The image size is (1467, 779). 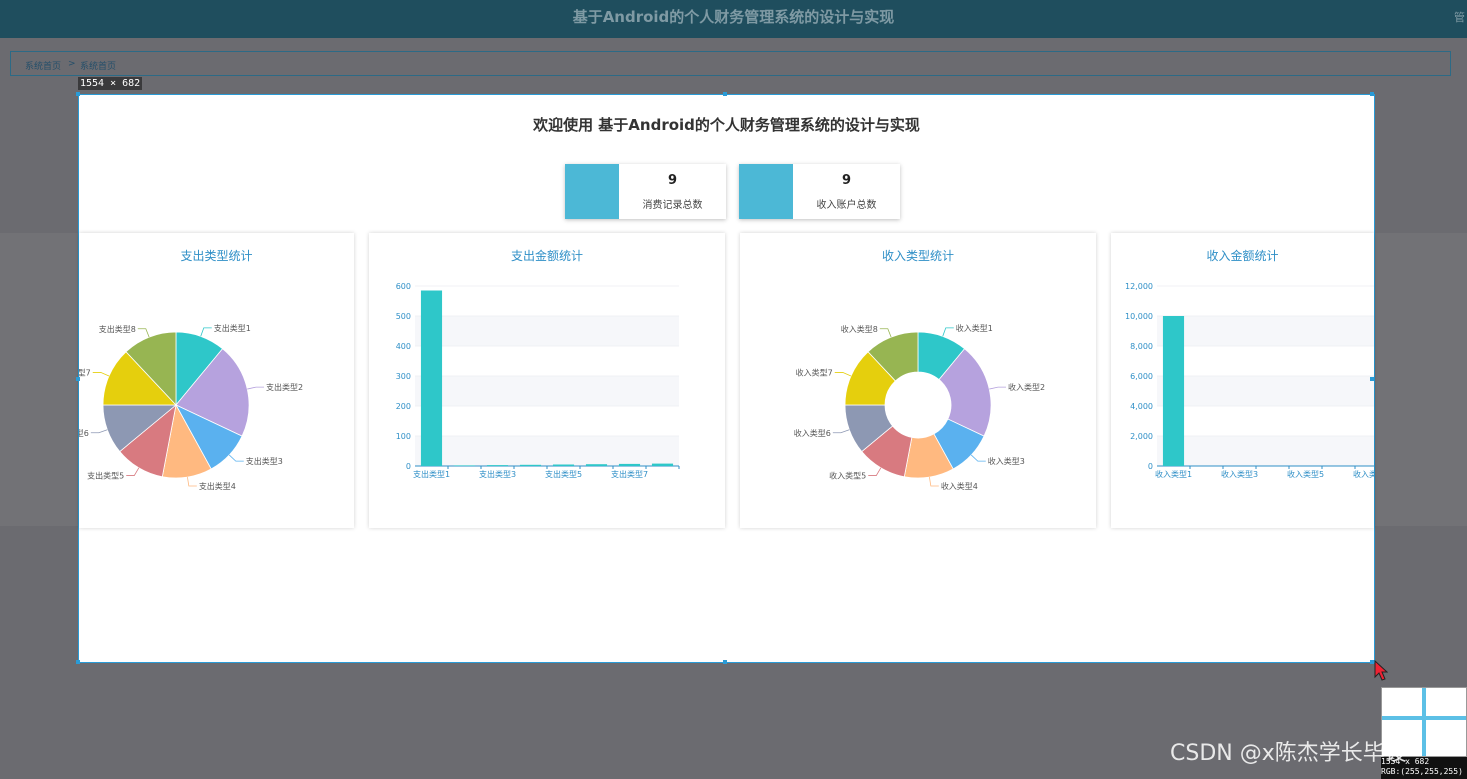 I want to click on crosshair-horizontal, so click(x=1424, y=718).